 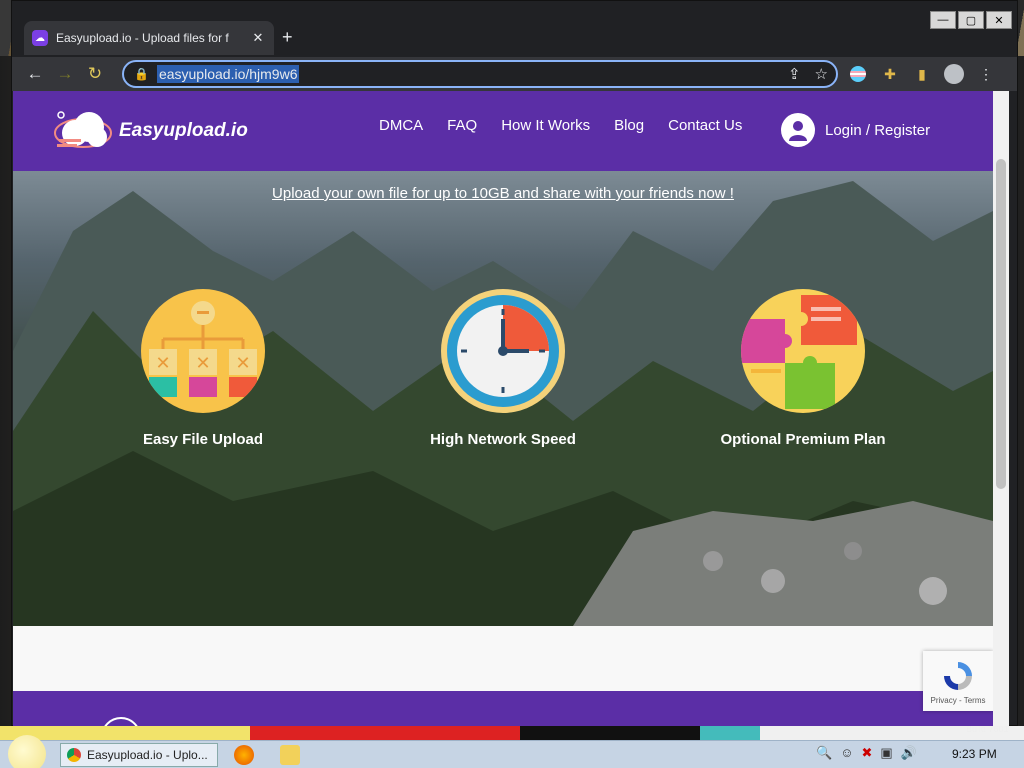 What do you see at coordinates (954, 74) in the screenshot?
I see `account-icon` at bounding box center [954, 74].